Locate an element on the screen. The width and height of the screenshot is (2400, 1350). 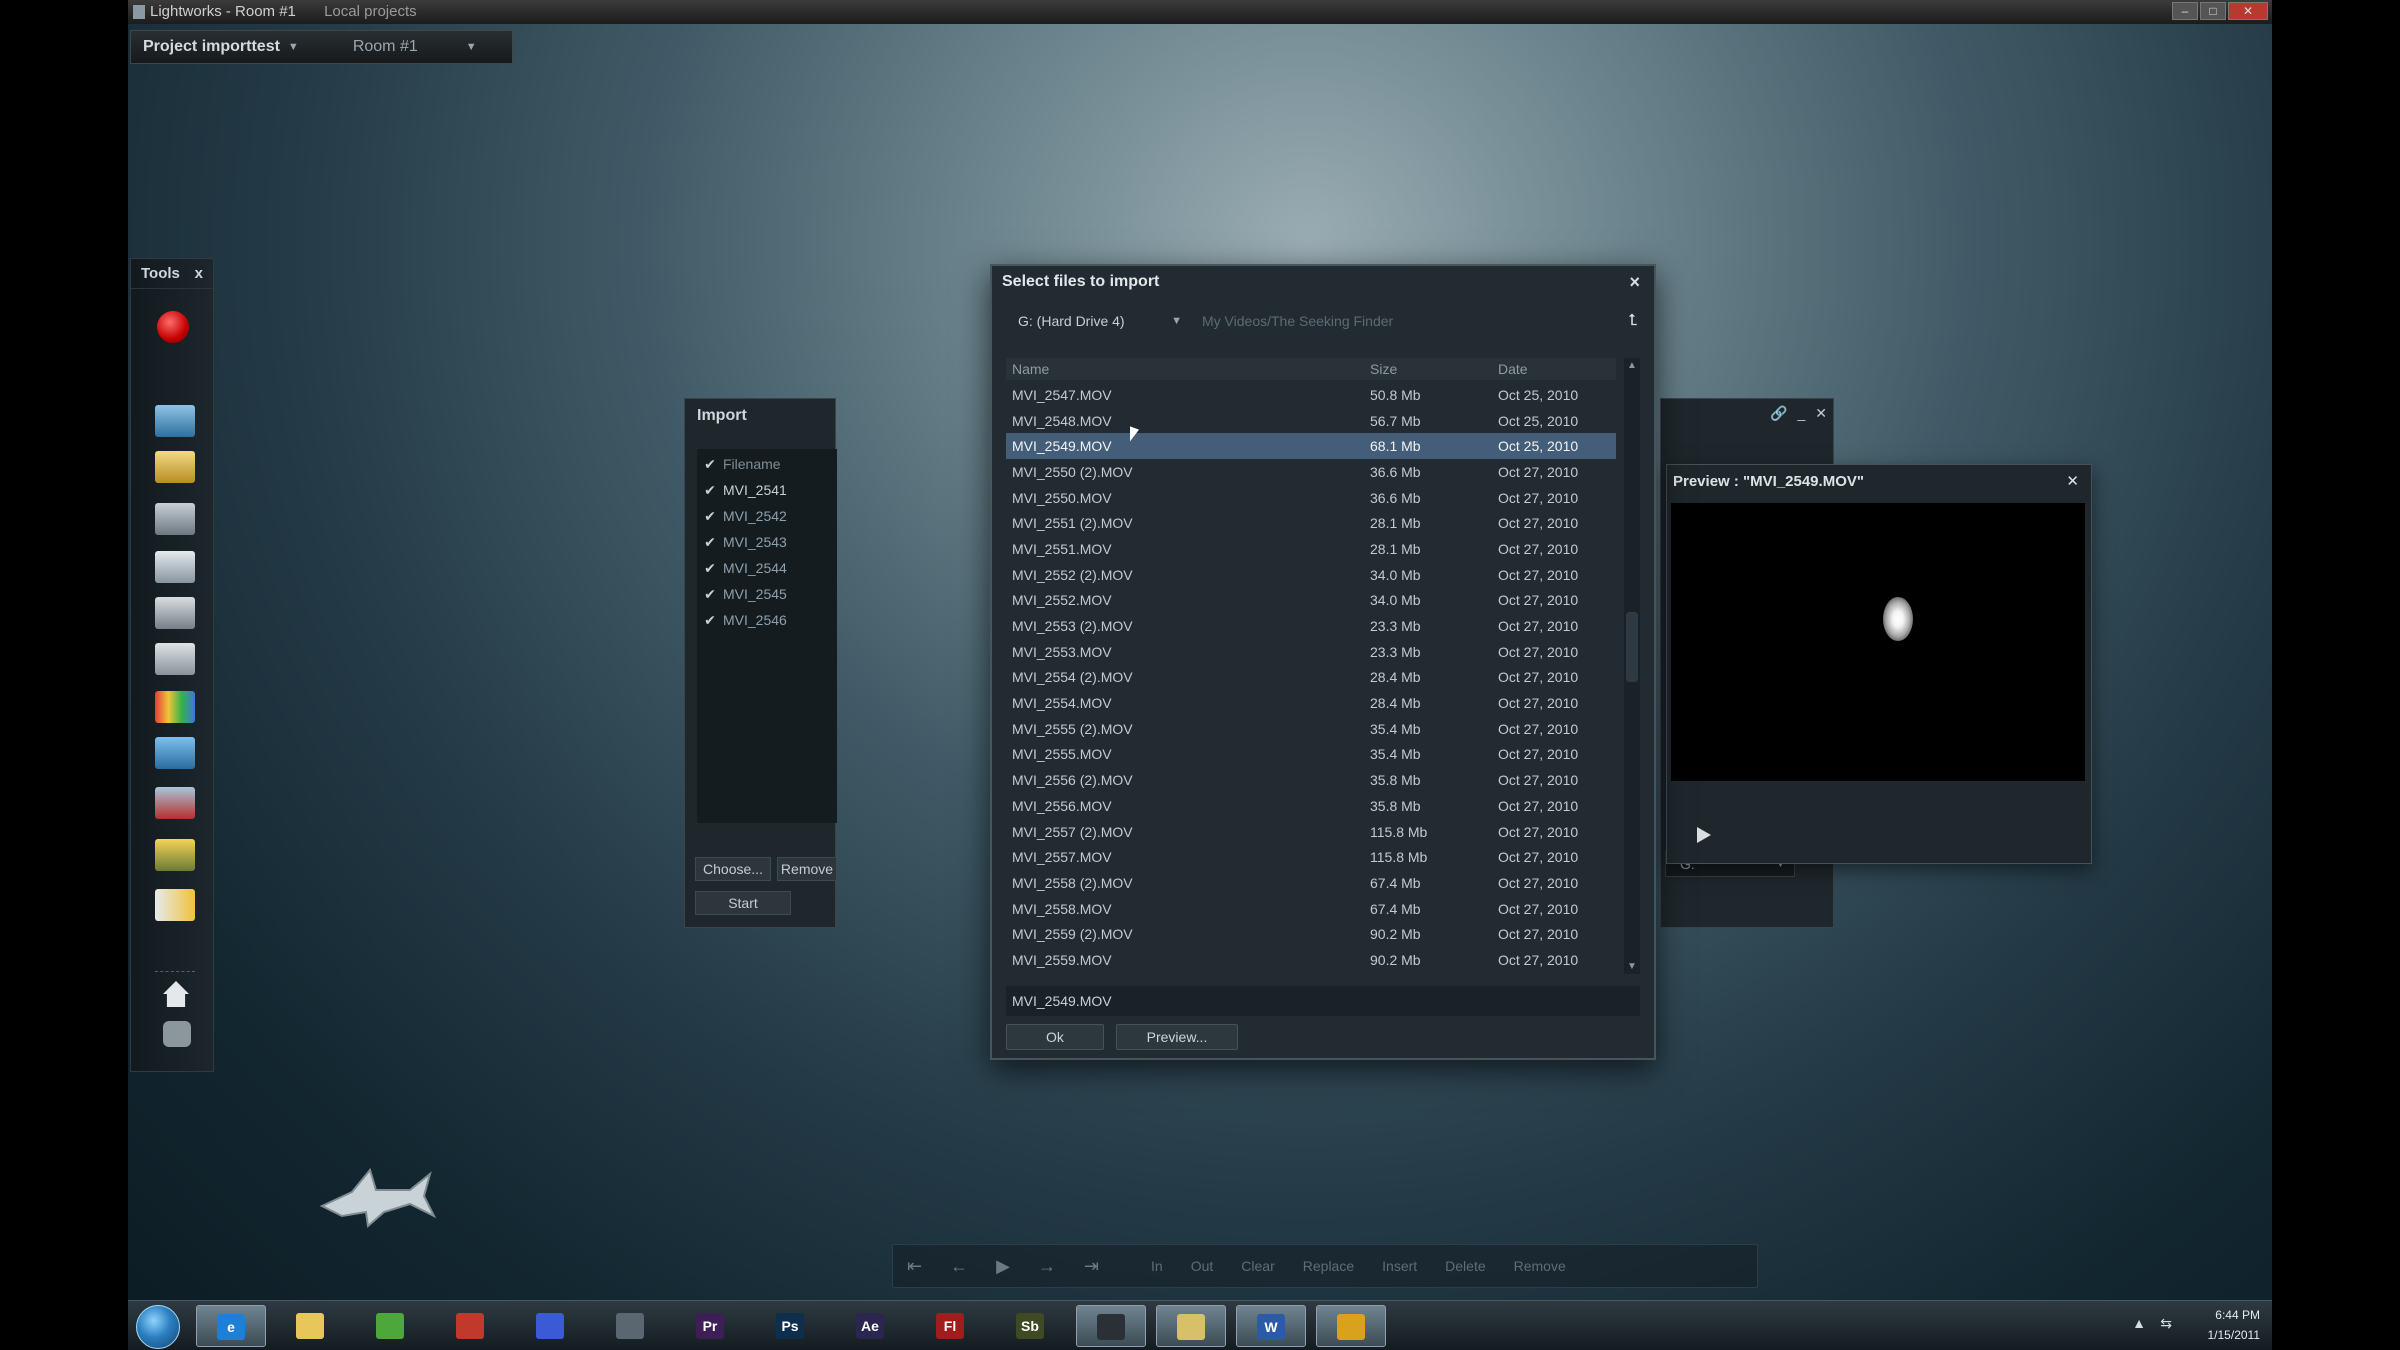
column-date: Date is located at coordinates (1553, 369).